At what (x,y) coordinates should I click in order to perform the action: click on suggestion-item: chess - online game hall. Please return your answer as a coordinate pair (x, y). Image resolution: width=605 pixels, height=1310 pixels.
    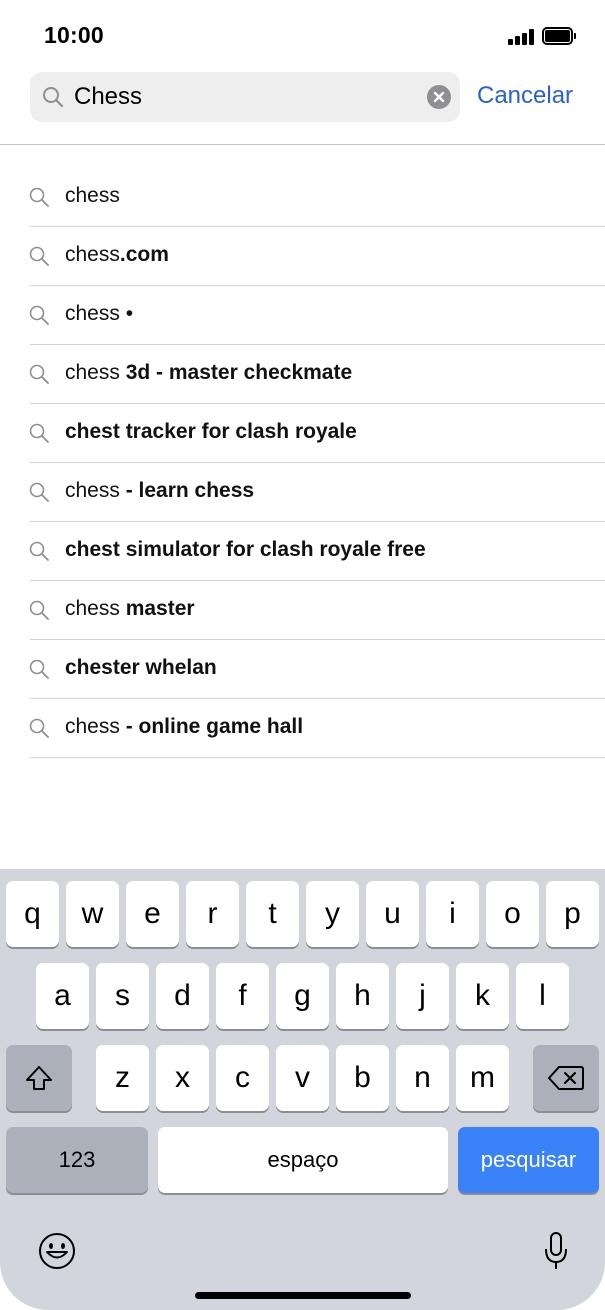
    Looking at the image, I should click on (302, 728).